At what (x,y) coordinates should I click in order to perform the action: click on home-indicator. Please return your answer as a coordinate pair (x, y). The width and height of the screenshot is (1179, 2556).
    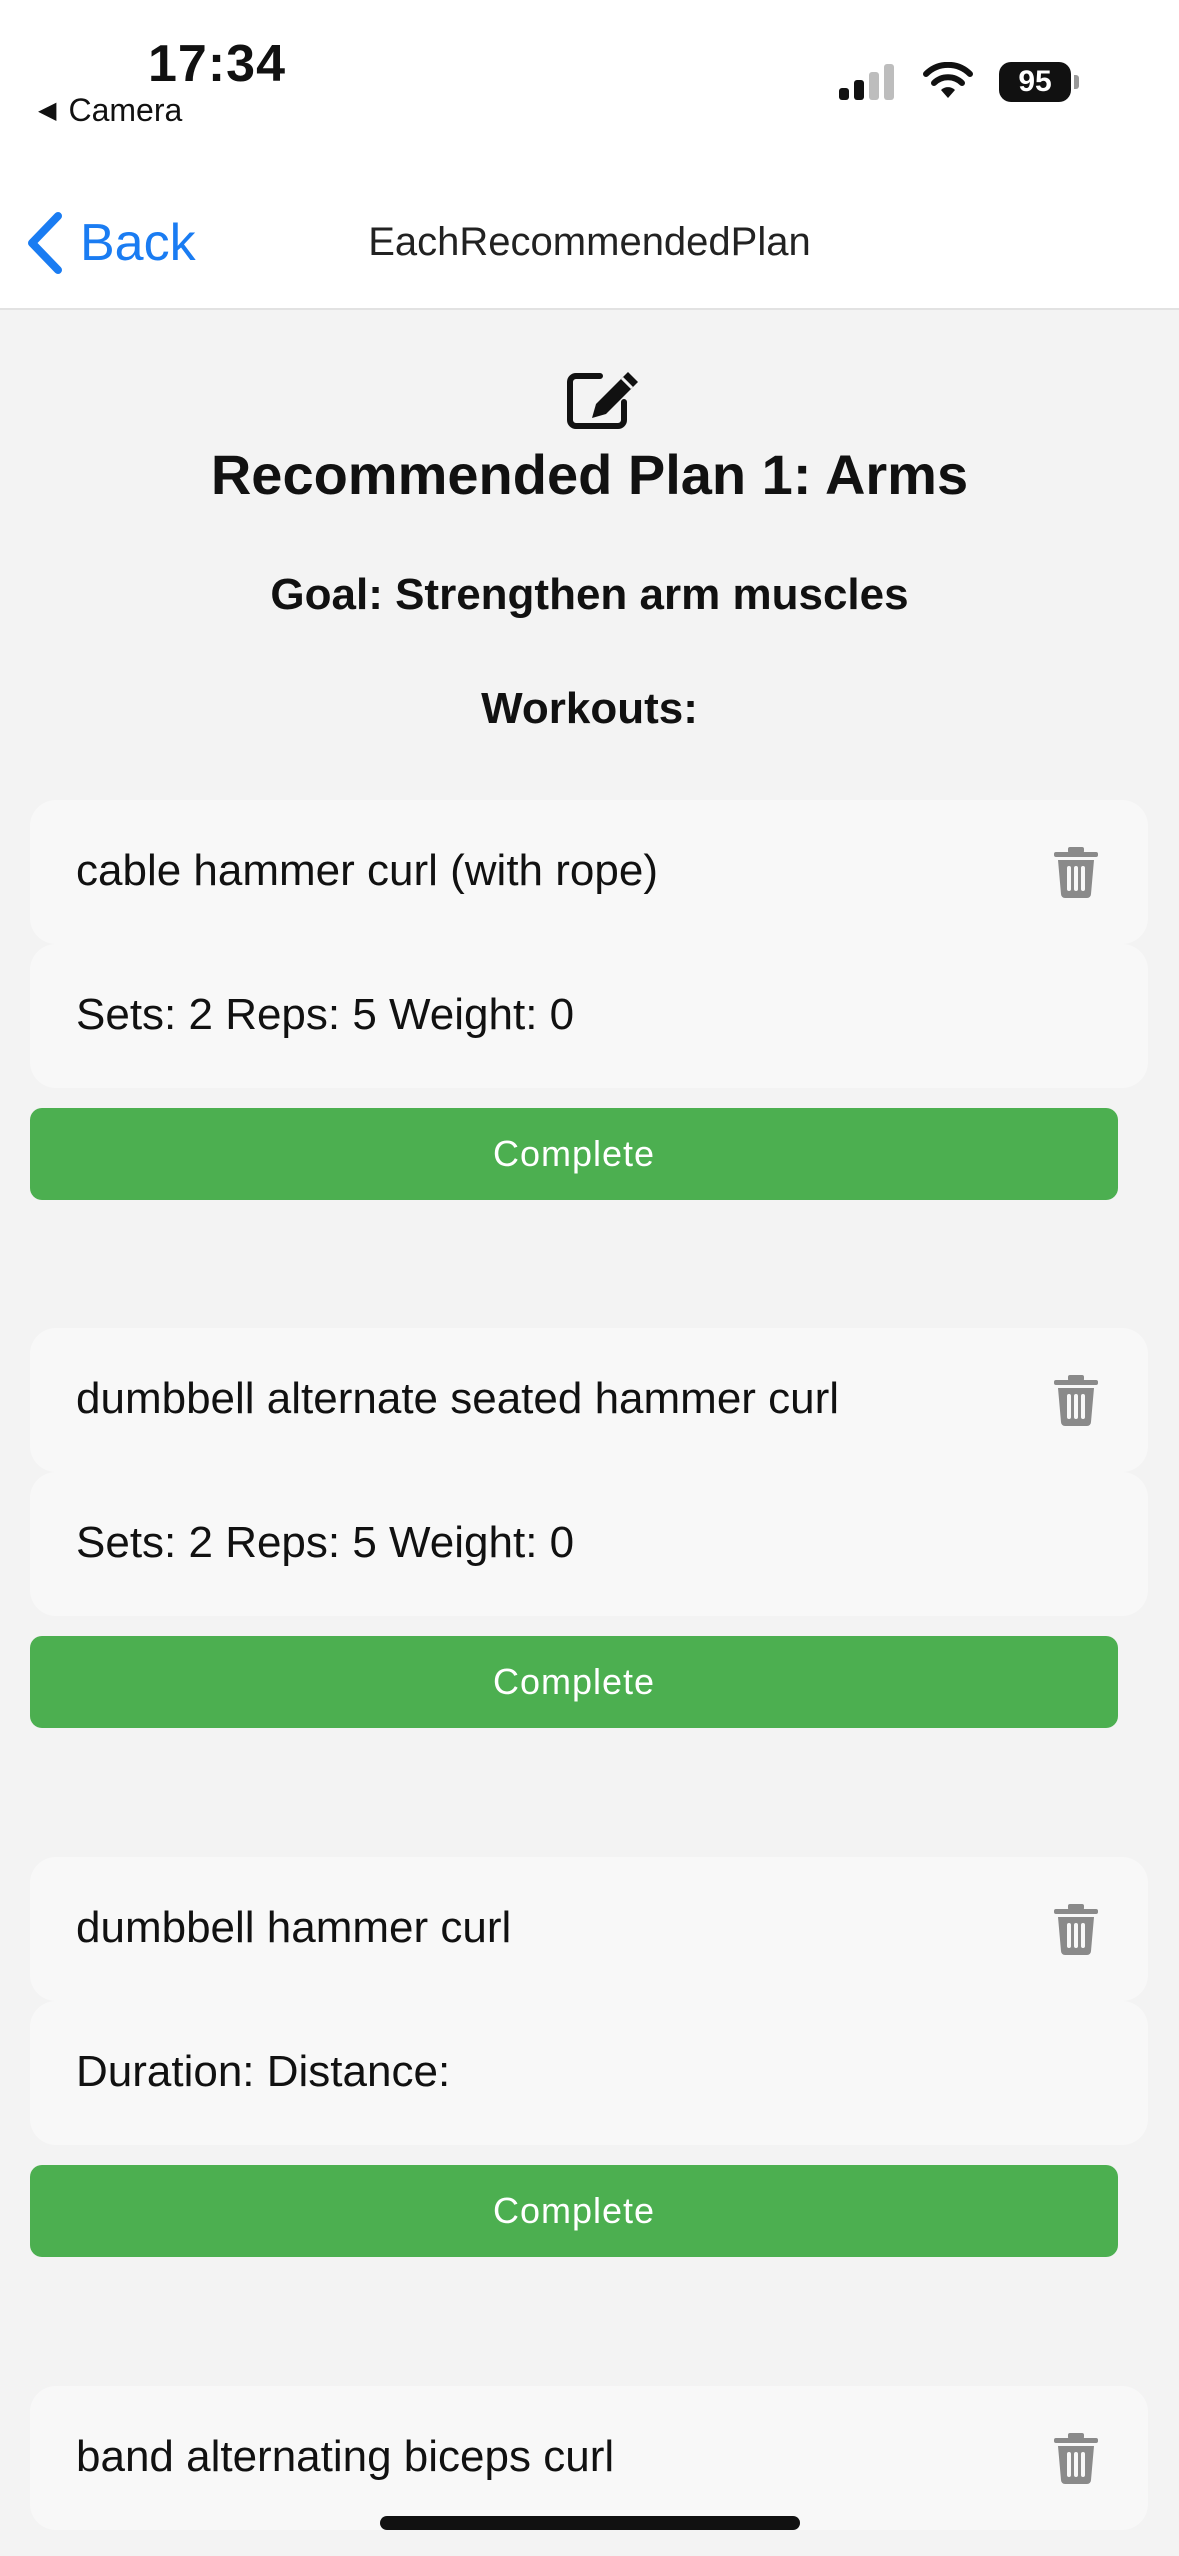
    Looking at the image, I should click on (590, 2523).